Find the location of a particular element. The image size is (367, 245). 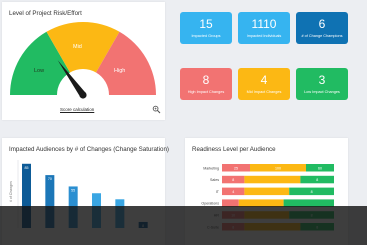

segment-value-label: 25 is located at coordinates (236, 168).